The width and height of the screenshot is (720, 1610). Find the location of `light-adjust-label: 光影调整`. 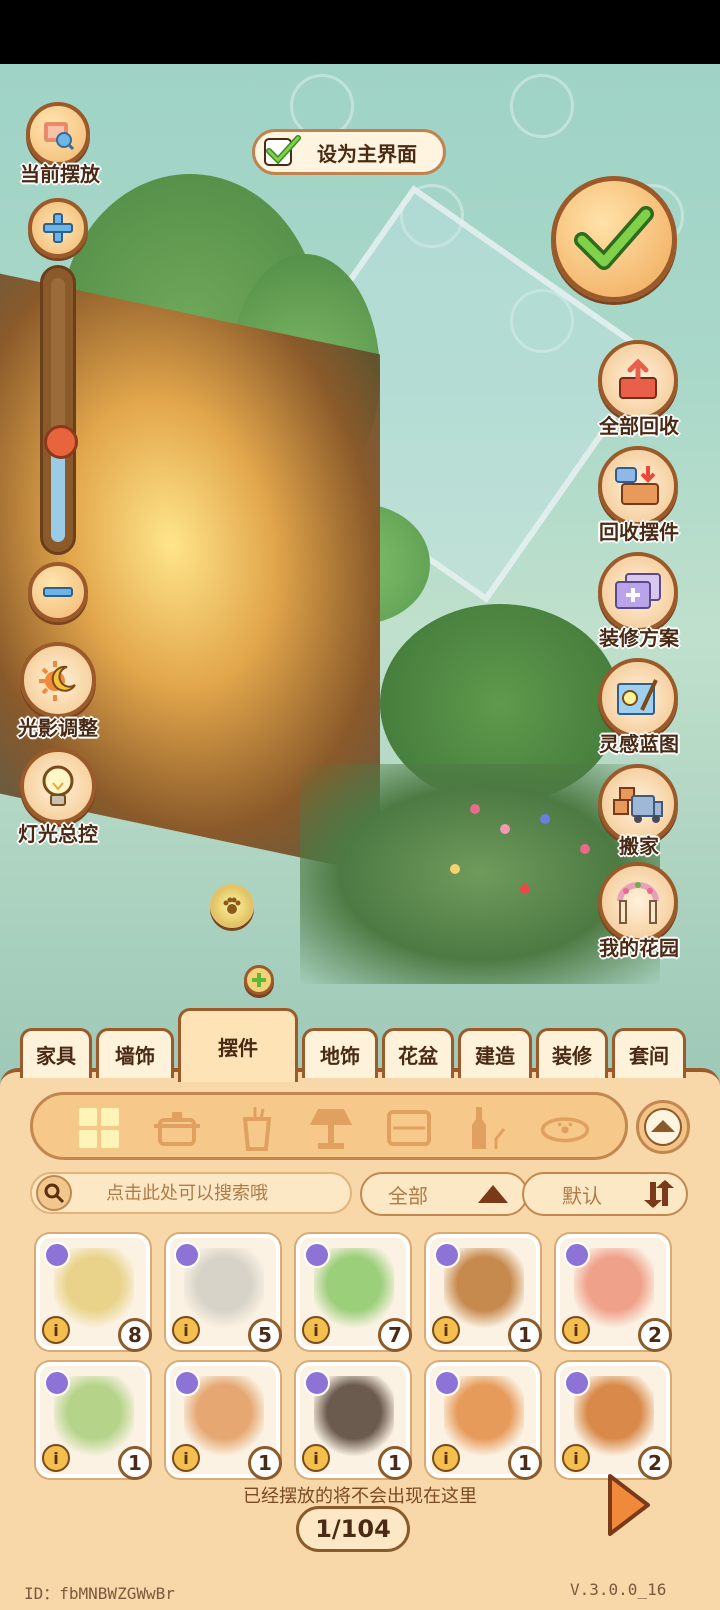

light-adjust-label: 光影调整 is located at coordinates (58, 728).